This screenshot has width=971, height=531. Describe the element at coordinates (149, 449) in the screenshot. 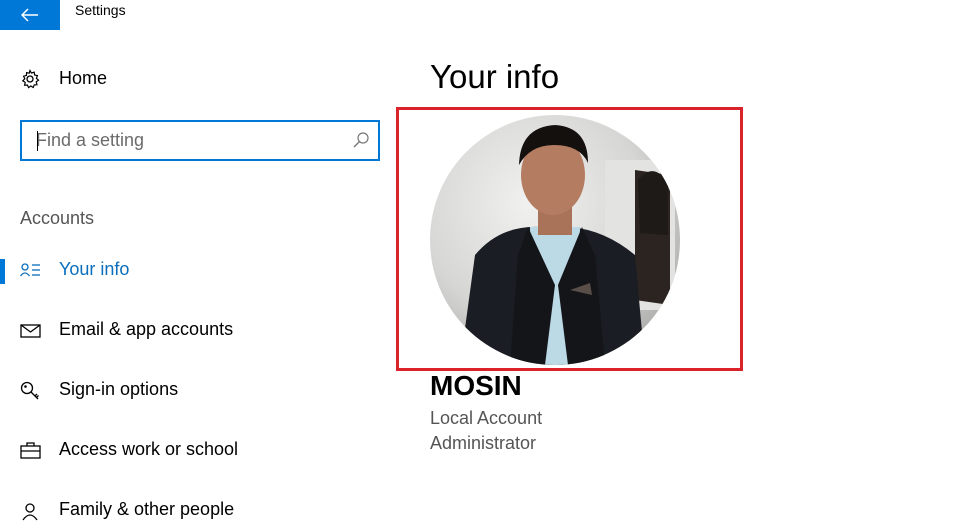

I see `sidebar-item-label: Access work or school` at that location.